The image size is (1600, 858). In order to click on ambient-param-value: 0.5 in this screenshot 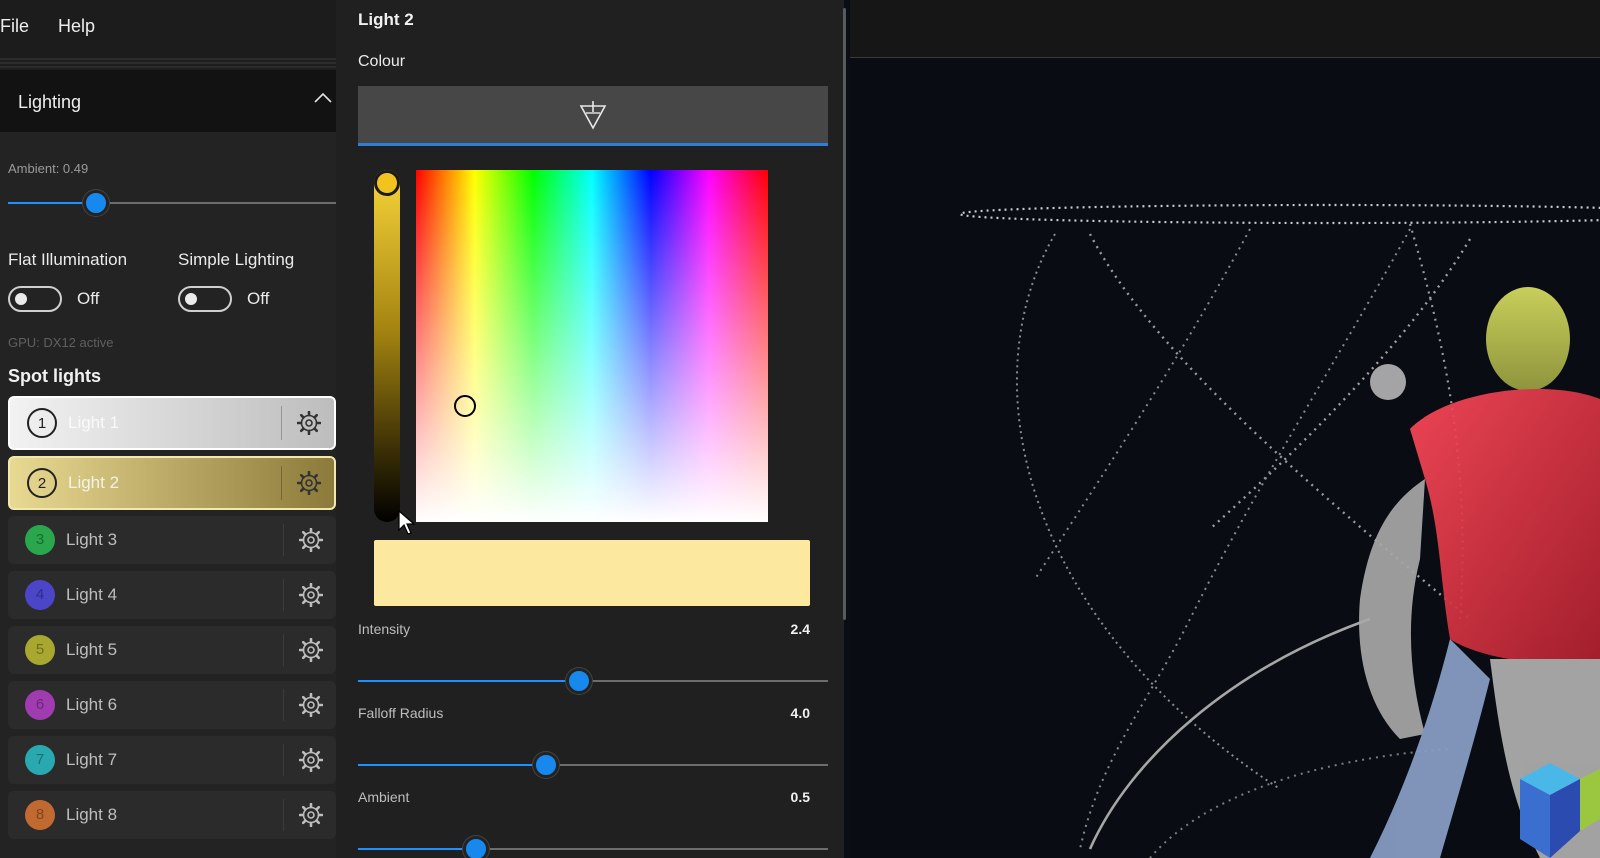, I will do `click(800, 797)`.